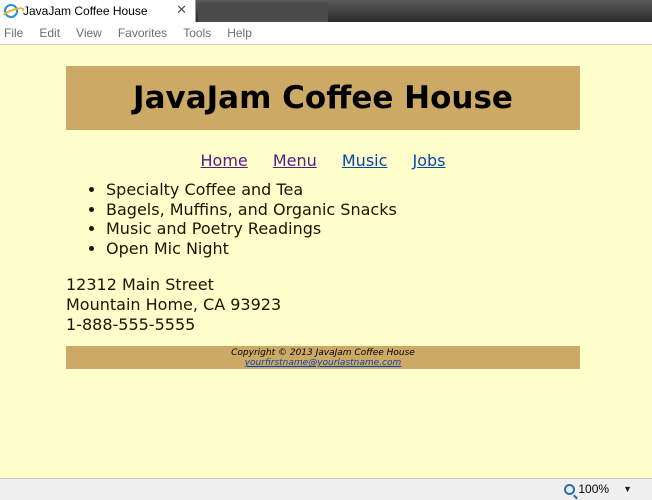 Image resolution: width=652 pixels, height=500 pixels. I want to click on browser-status-bar: 100% ▼, so click(326, 489).